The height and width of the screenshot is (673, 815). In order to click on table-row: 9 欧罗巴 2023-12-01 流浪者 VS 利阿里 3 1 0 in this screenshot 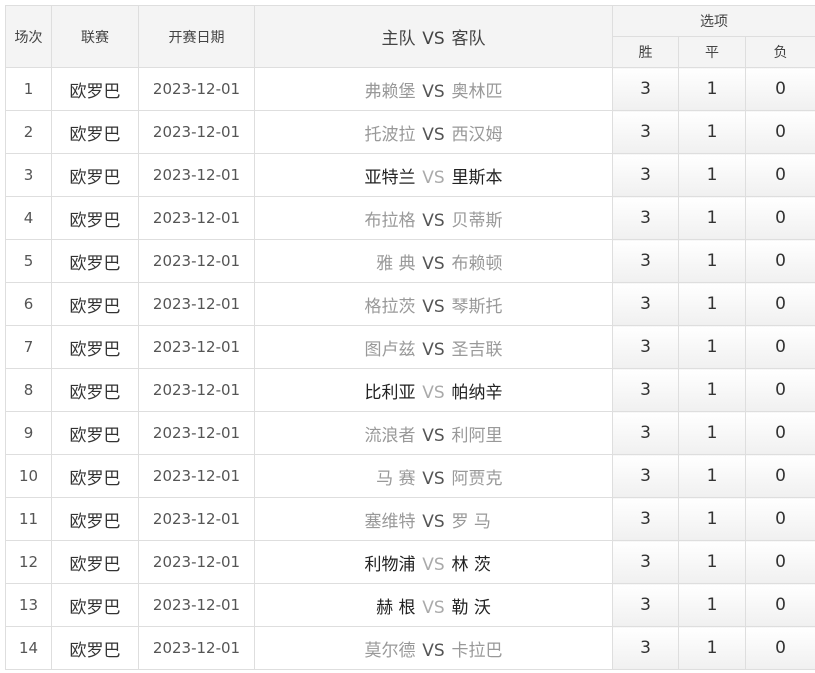, I will do `click(410, 433)`.